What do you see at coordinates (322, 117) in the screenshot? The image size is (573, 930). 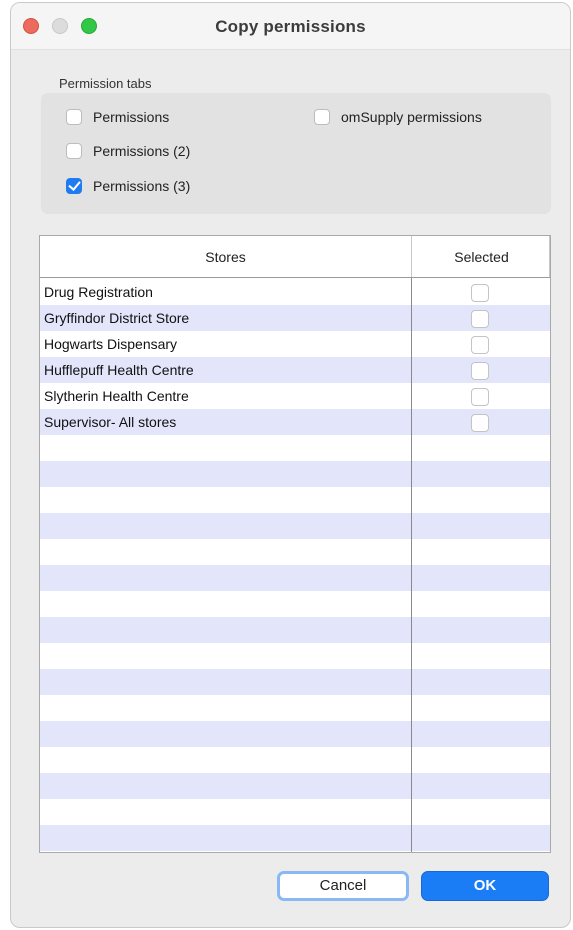 I see `omsupply-permissions-checkbox` at bounding box center [322, 117].